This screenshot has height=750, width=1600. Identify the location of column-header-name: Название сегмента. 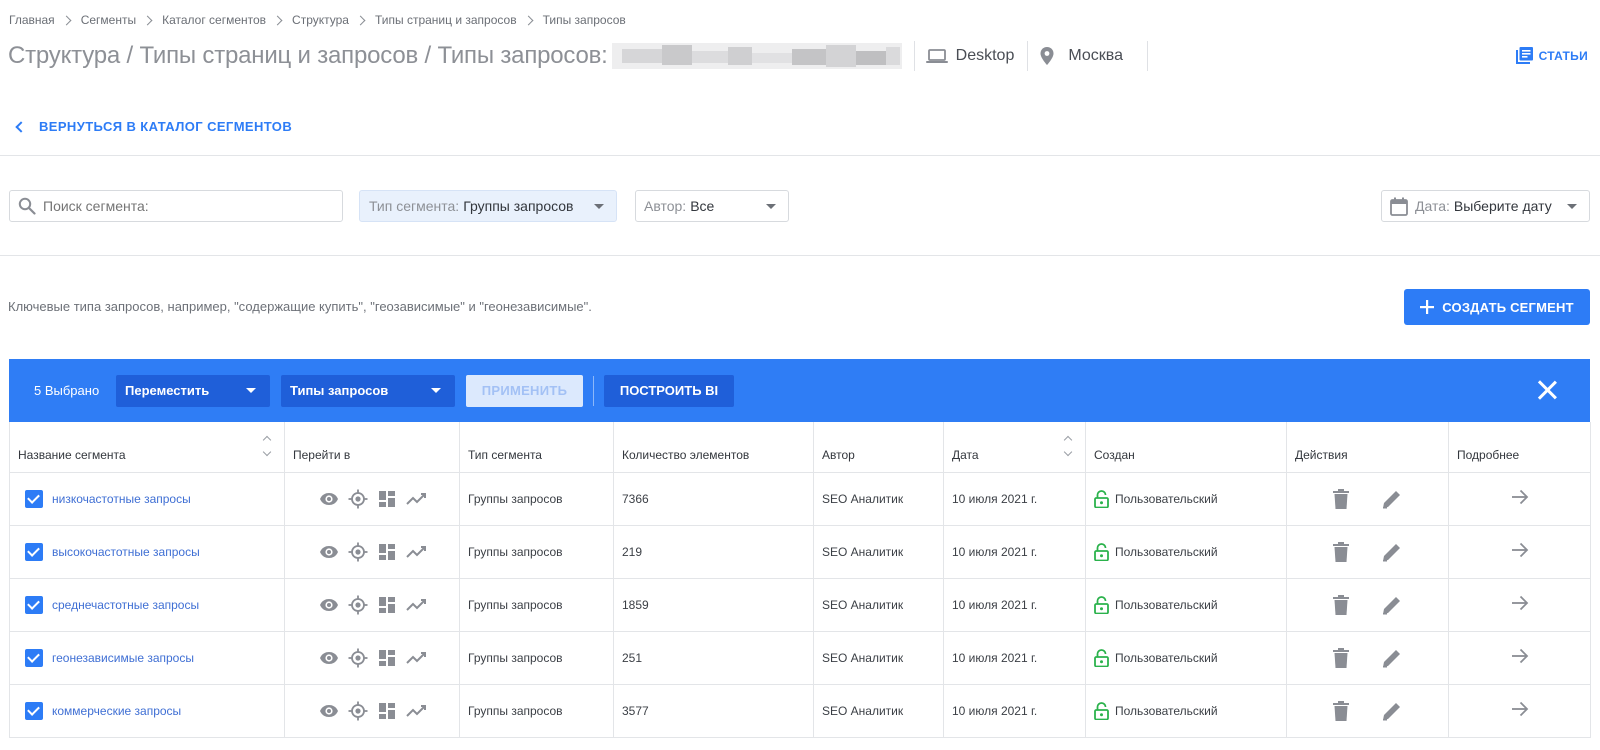
(147, 447).